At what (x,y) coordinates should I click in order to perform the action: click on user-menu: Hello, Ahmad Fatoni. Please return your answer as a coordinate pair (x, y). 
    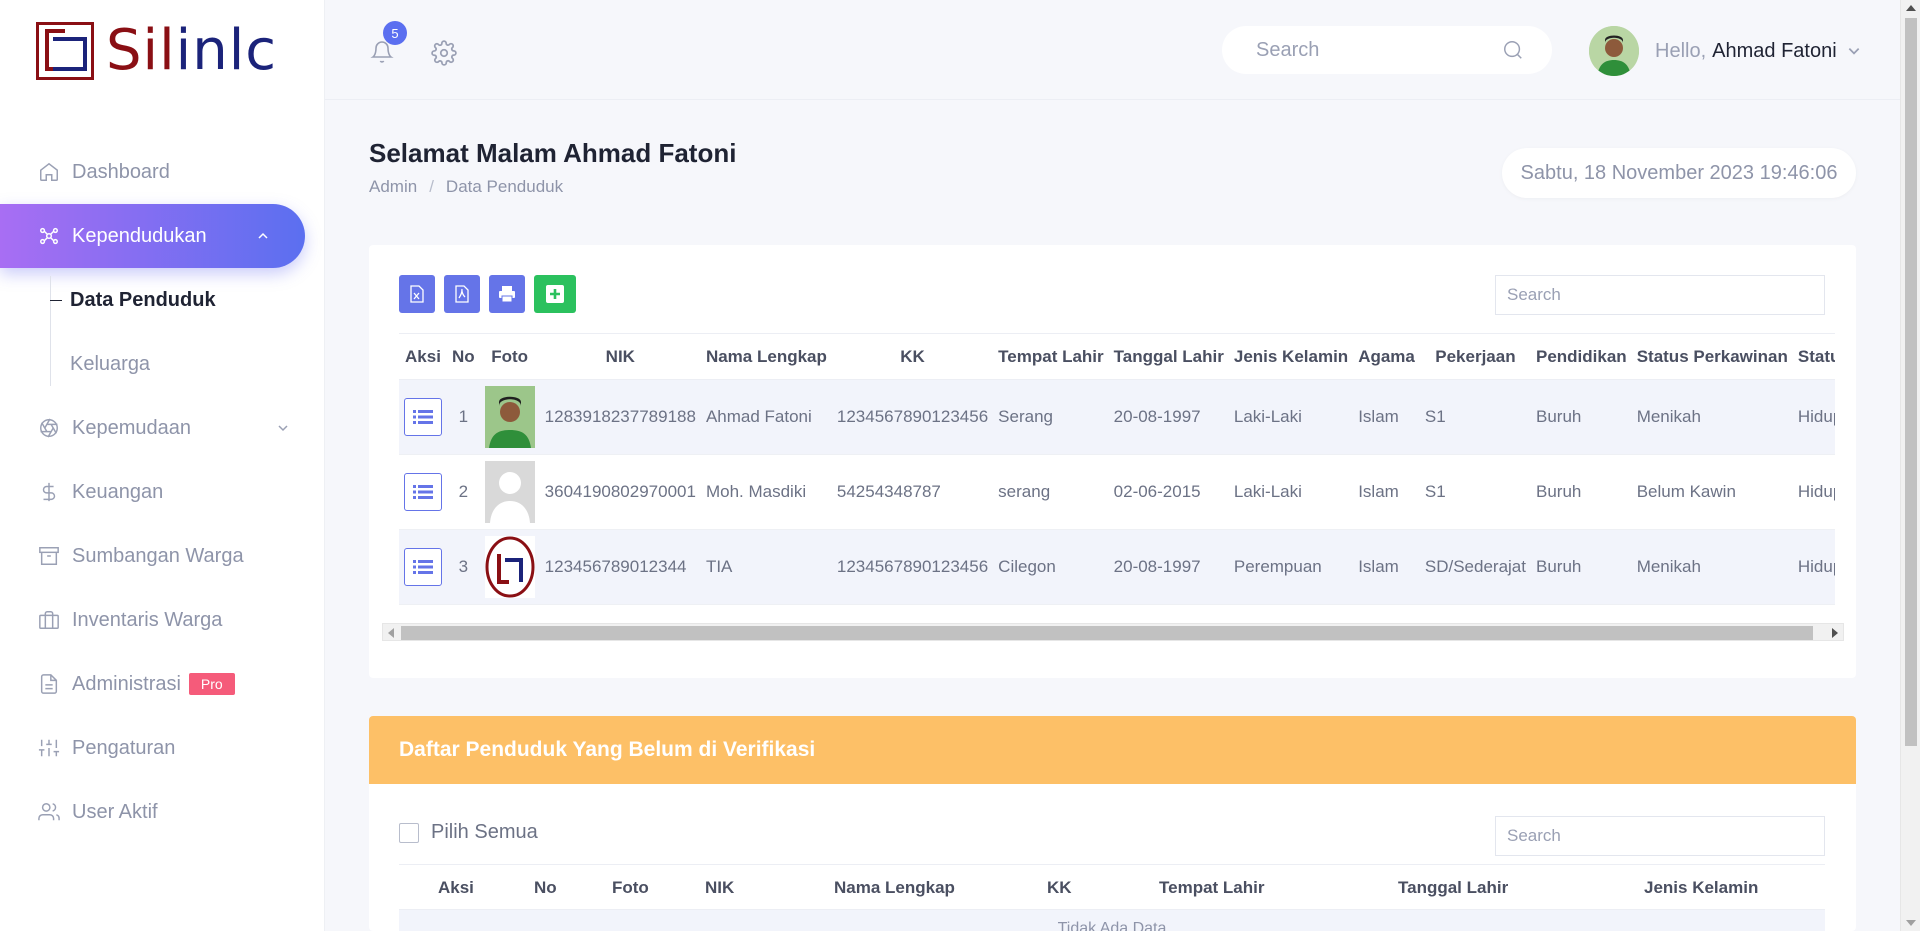
    Looking at the image, I should click on (1725, 51).